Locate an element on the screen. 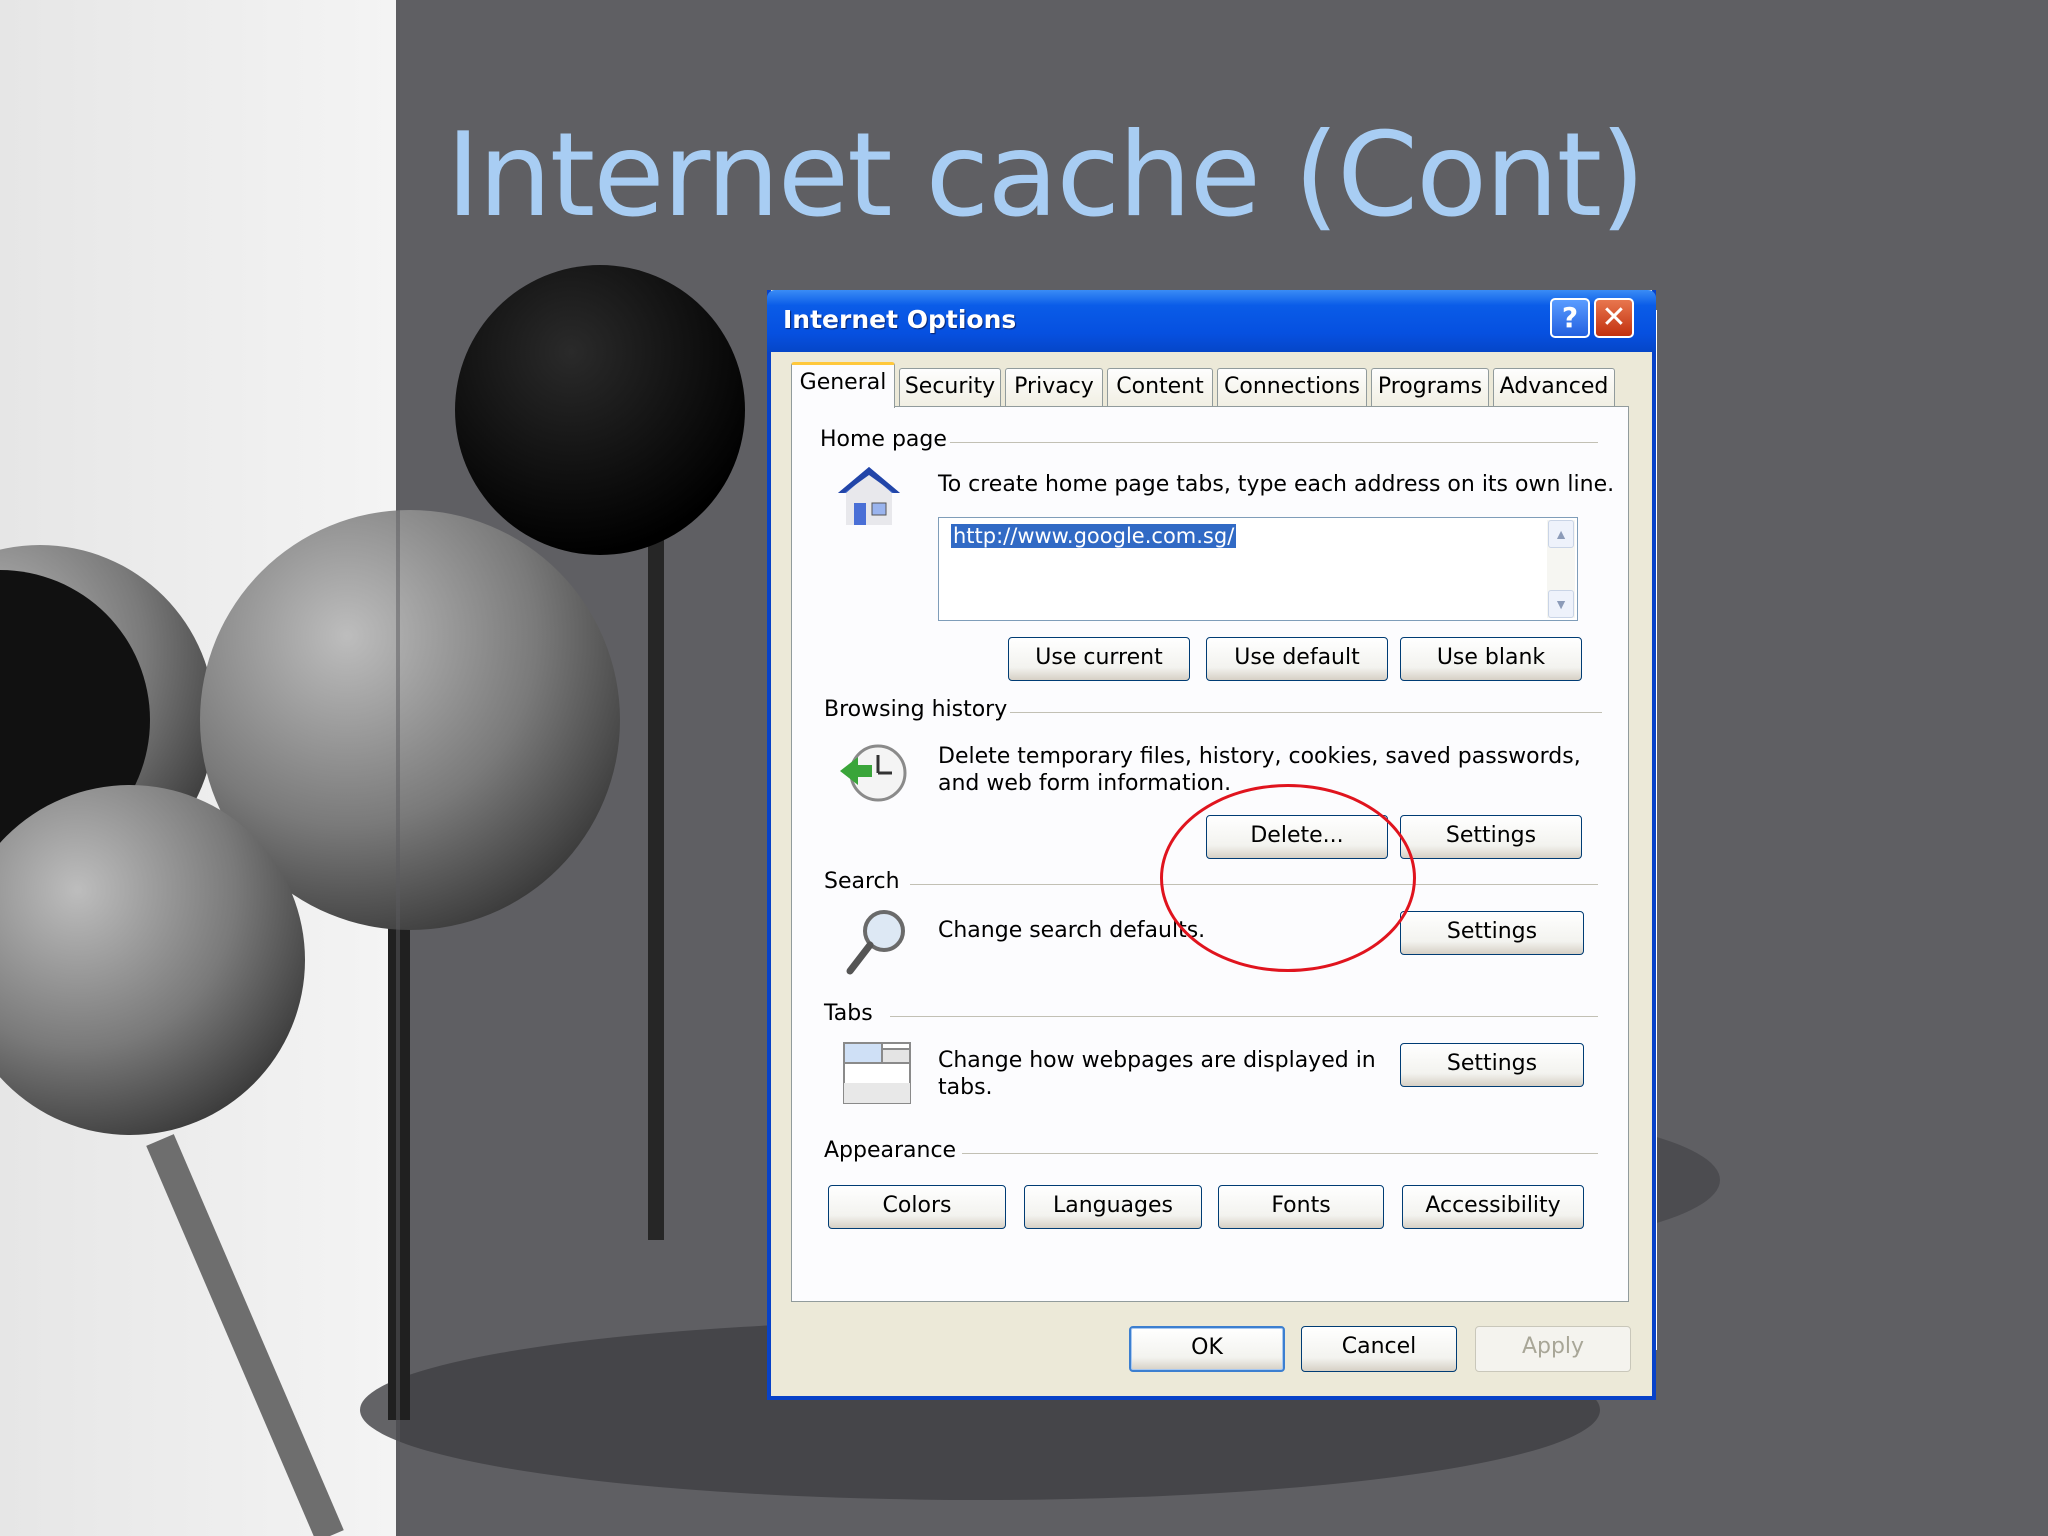 Image resolution: width=2048 pixels, height=1536 pixels. home-page-url: http://www.google.com.sg/ is located at coordinates (1094, 536).